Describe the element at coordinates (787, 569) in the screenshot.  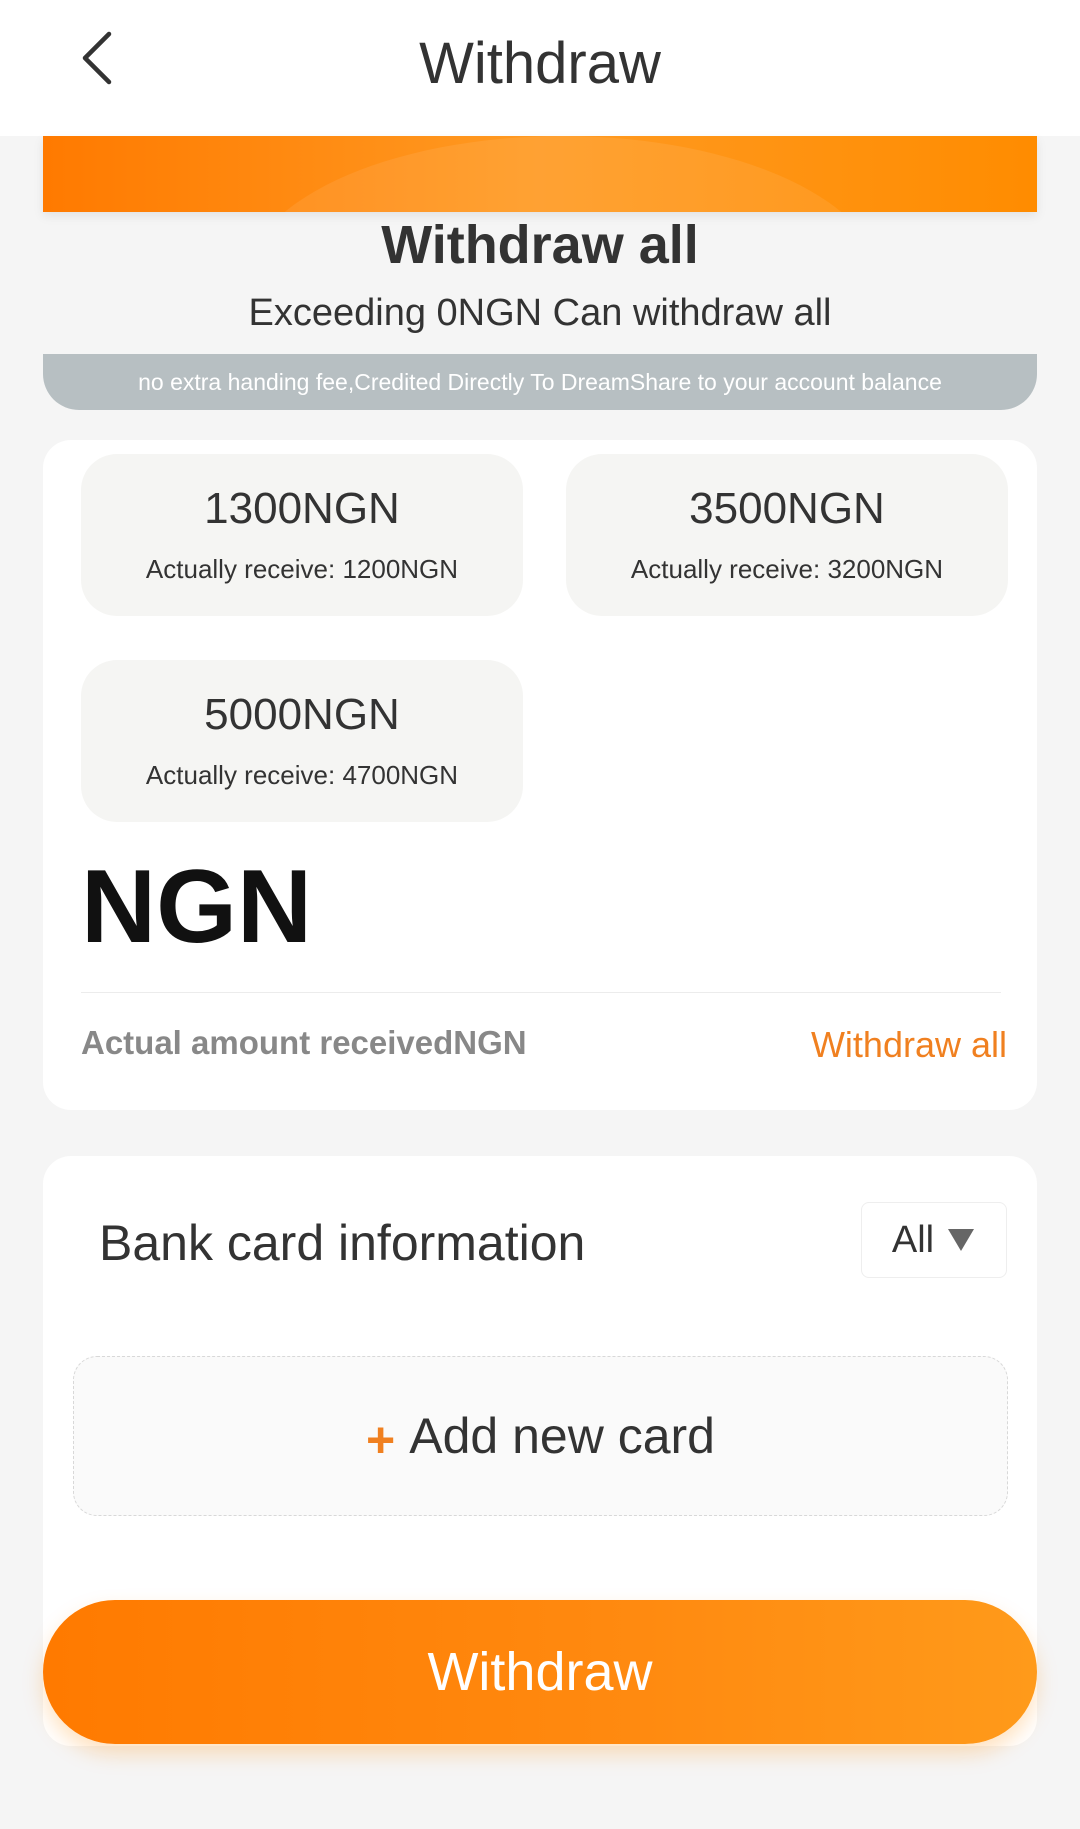
I see `option-receive: Actually receive: 3200NGN` at that location.